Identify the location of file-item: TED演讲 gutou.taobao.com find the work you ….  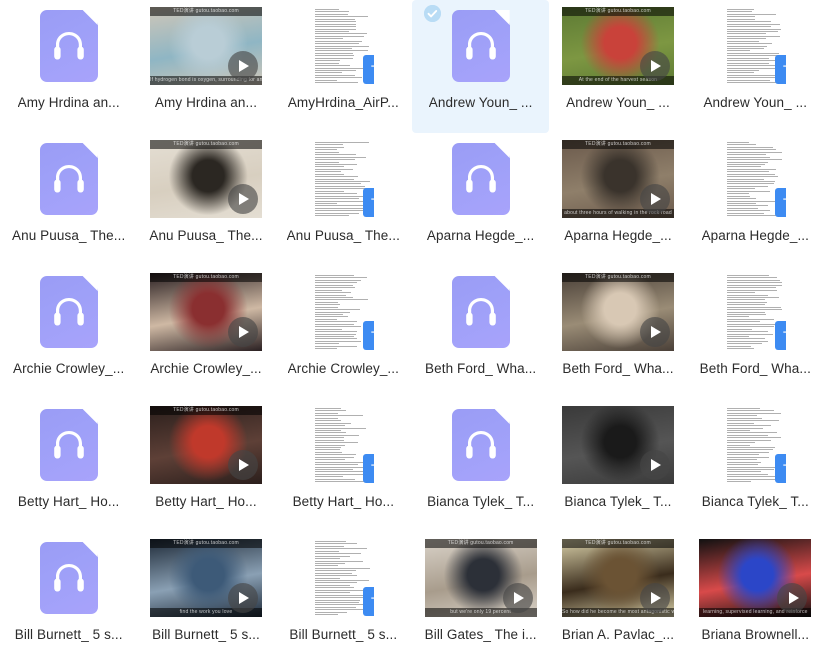
(205, 596).